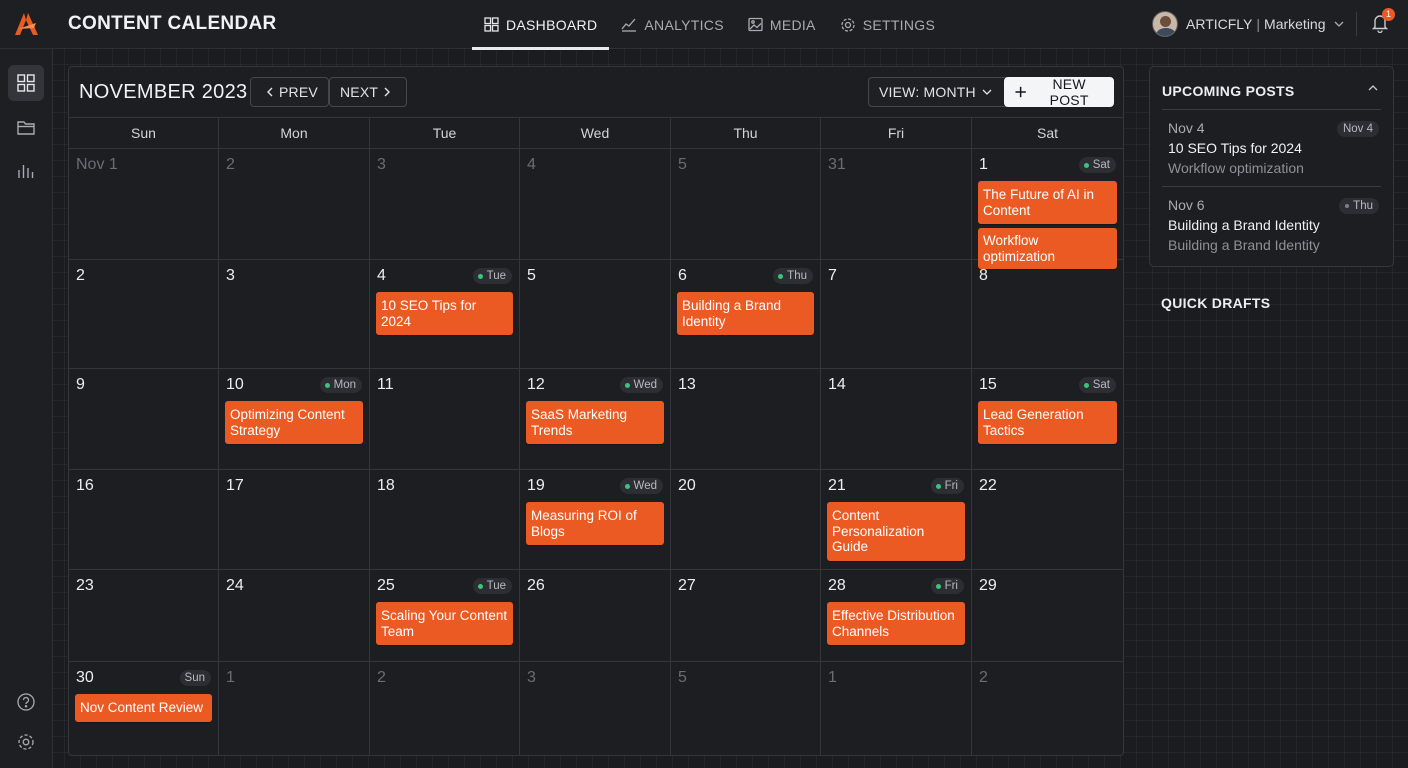 The height and width of the screenshot is (768, 1408). Describe the element at coordinates (144, 615) in the screenshot. I see `day-cell: 23` at that location.